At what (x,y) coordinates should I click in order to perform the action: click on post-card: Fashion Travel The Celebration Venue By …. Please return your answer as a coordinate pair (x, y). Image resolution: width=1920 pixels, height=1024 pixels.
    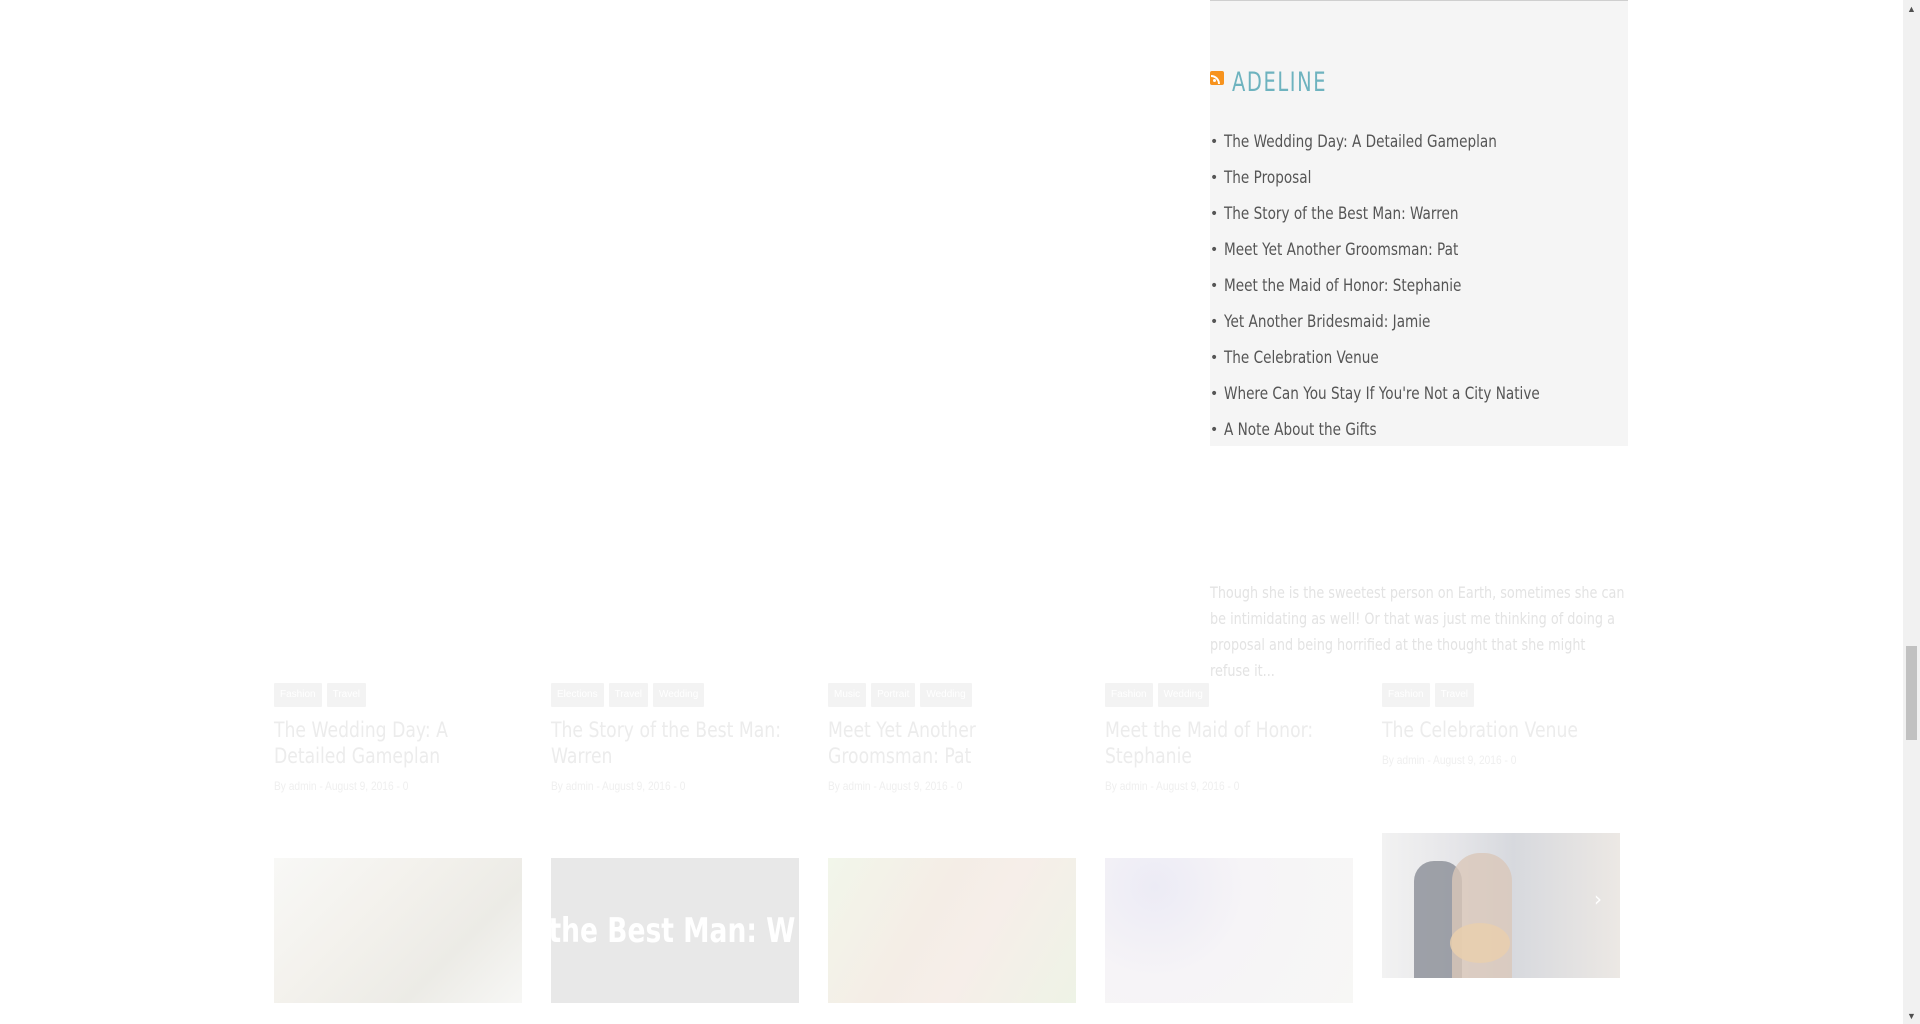
    Looking at the image, I should click on (1506, 725).